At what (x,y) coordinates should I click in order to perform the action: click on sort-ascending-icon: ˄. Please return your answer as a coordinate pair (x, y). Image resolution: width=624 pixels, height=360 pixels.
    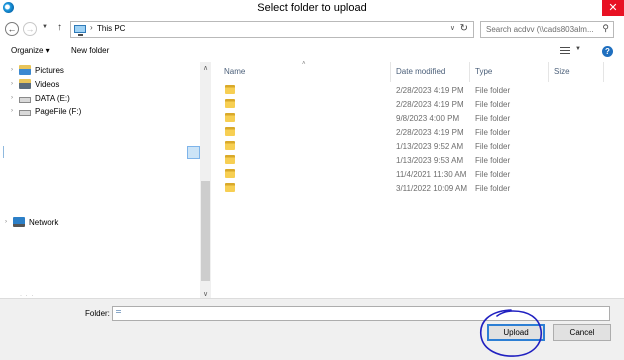
    Looking at the image, I should click on (304, 64).